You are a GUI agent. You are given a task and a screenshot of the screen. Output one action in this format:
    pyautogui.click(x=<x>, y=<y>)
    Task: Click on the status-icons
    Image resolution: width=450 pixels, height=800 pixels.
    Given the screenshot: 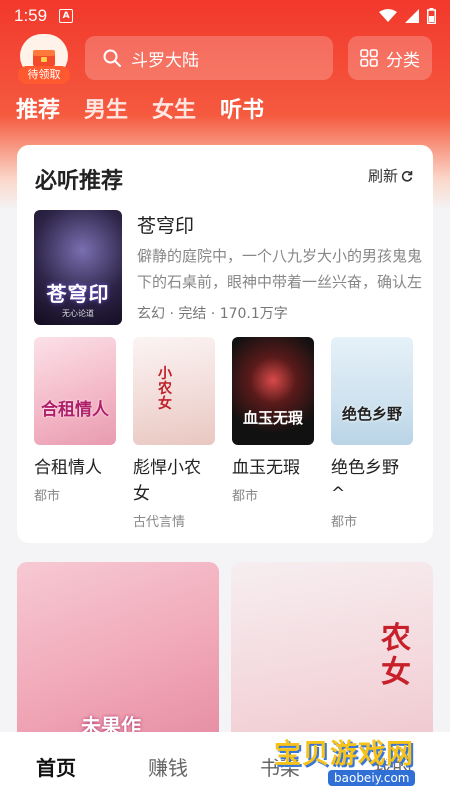 What is the action you would take?
    pyautogui.click(x=407, y=16)
    